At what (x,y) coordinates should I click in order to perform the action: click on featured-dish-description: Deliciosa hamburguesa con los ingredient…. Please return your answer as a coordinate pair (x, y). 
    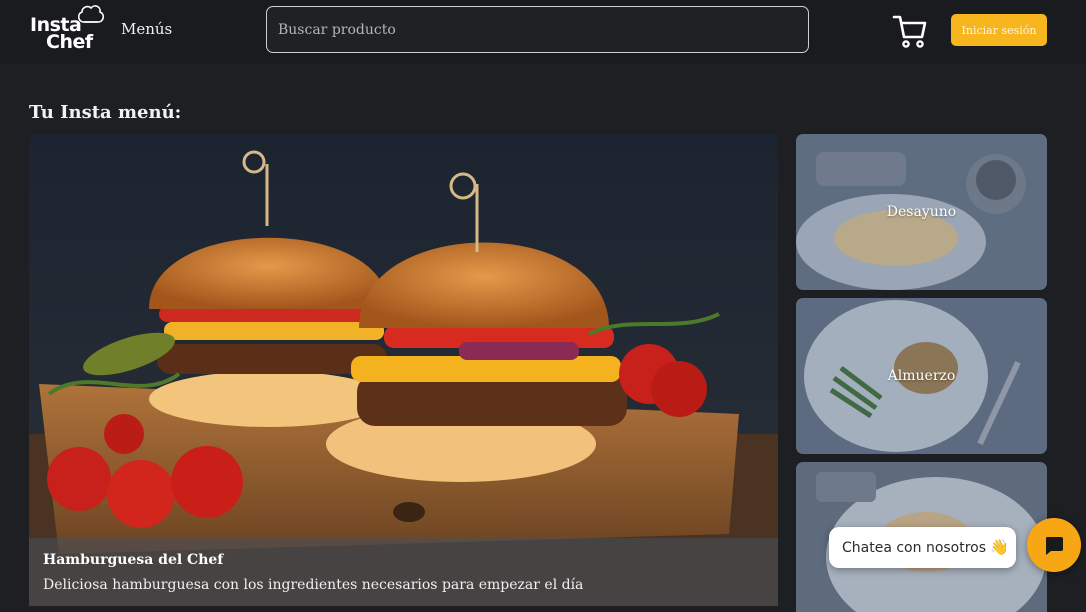
    Looking at the image, I should click on (313, 585).